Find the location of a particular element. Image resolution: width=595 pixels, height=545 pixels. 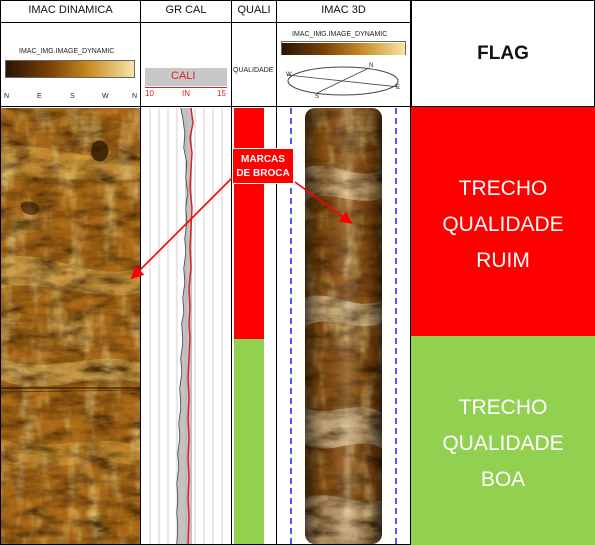

flag-zone-bad-line-1: TRECHO is located at coordinates (503, 188).